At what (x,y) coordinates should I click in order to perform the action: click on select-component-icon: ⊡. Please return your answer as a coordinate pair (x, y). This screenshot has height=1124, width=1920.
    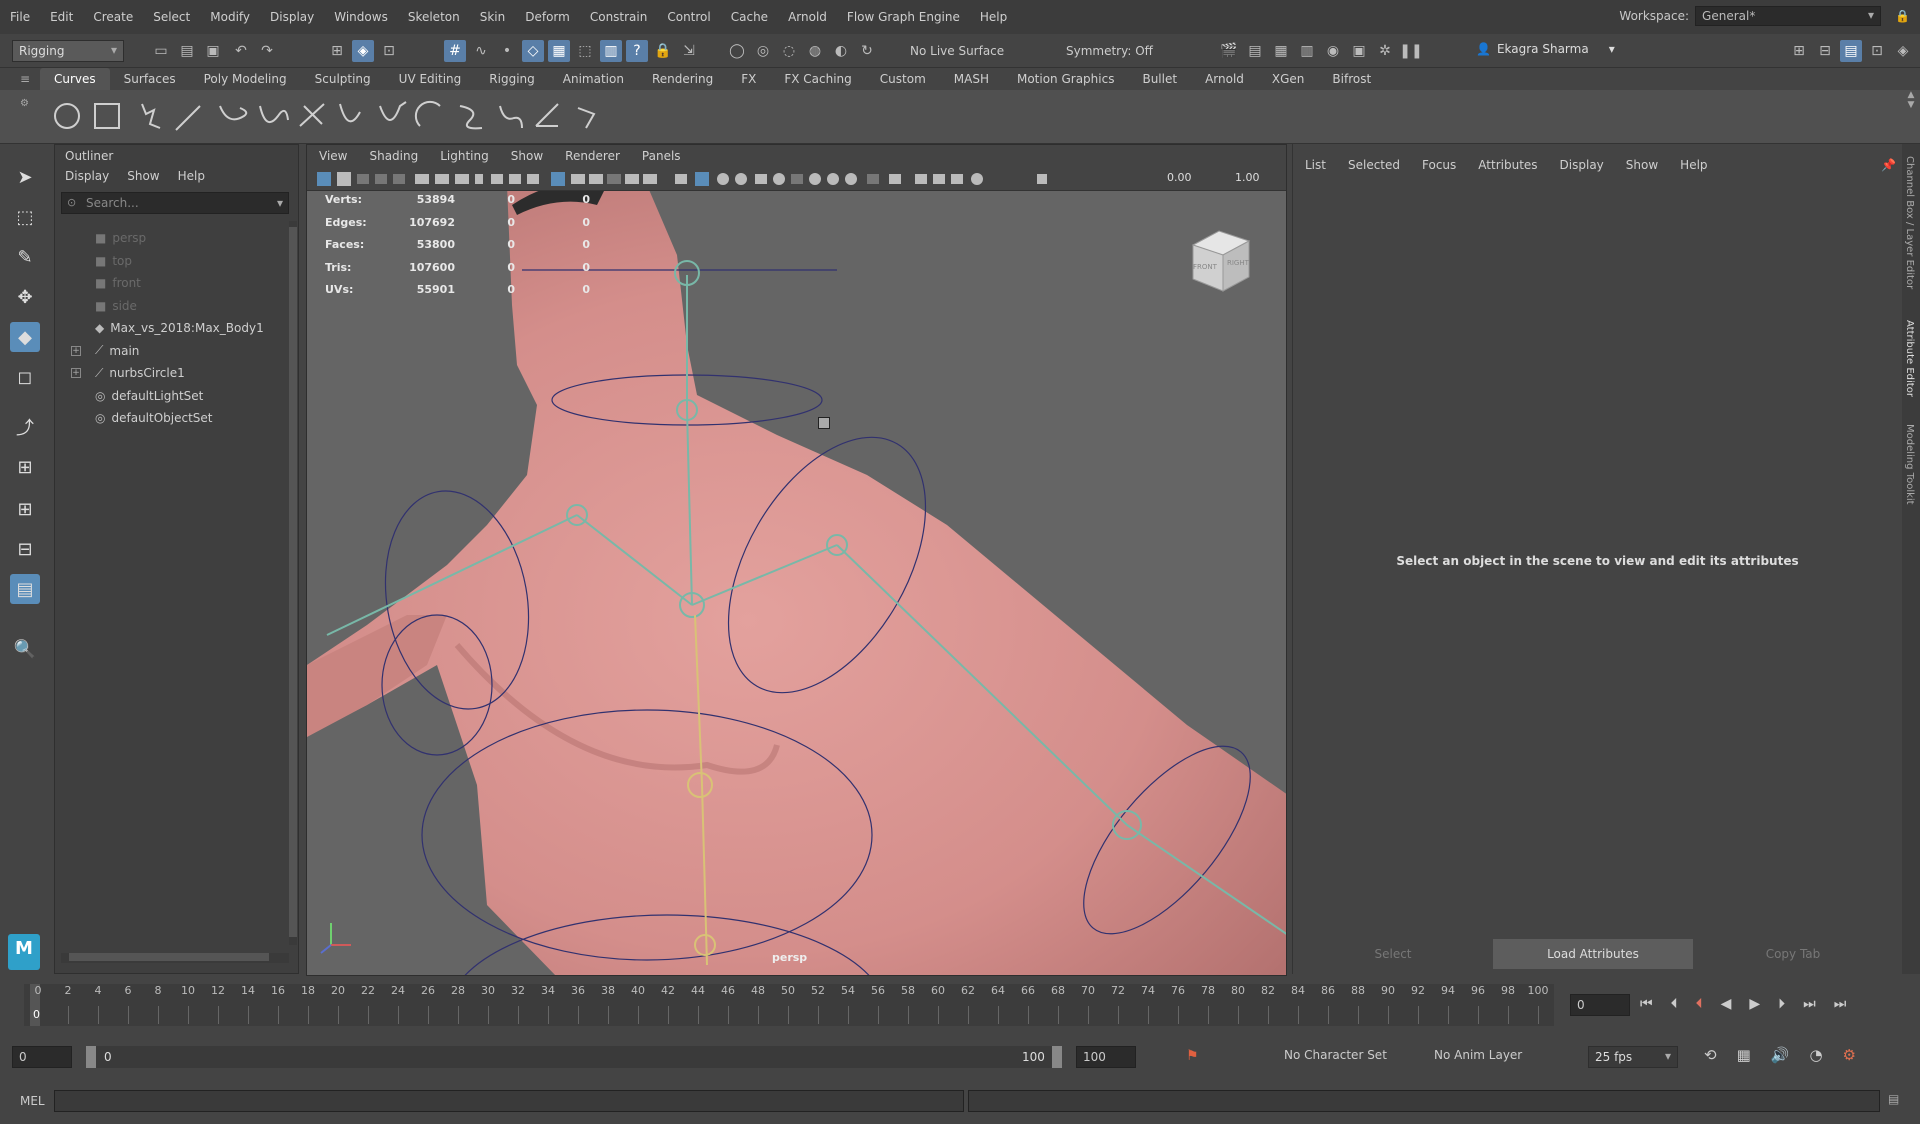
    Looking at the image, I should click on (389, 51).